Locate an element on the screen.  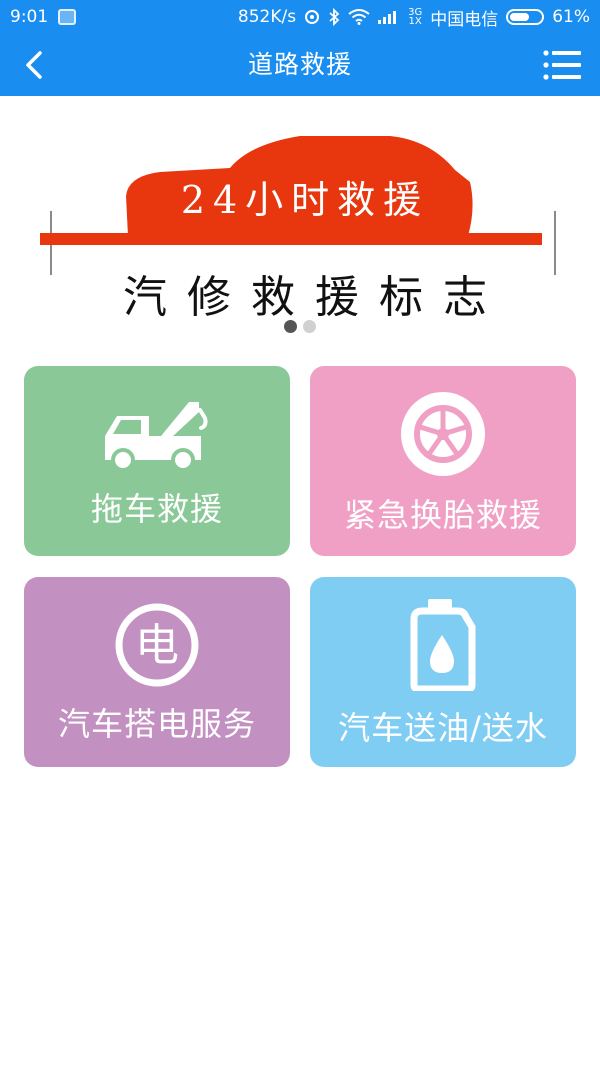
svg-text: 电 is located at coordinates (157, 645).